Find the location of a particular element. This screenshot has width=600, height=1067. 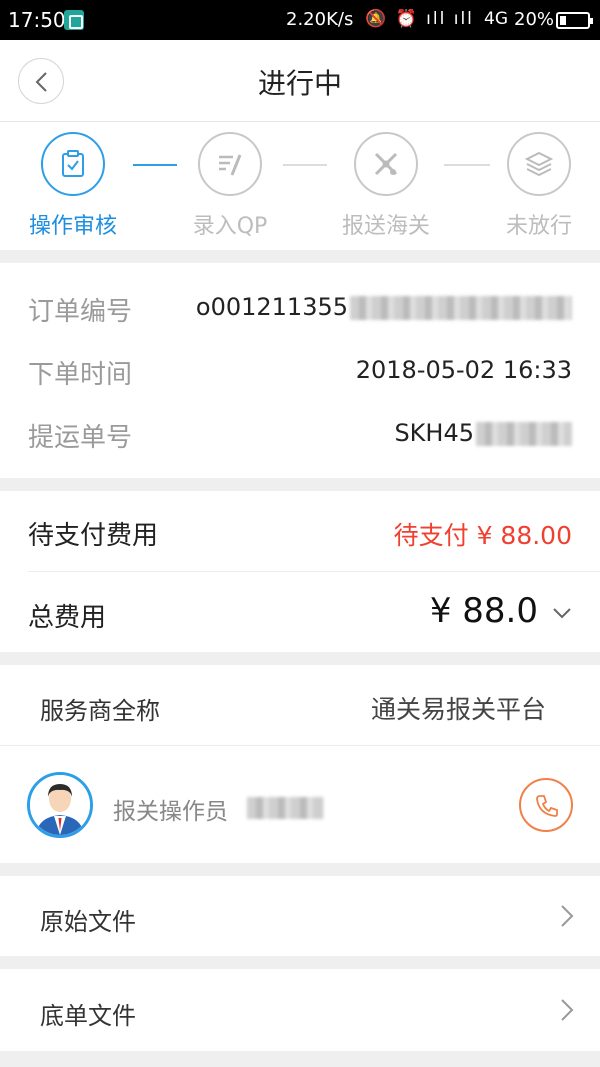

operator-name-redacted is located at coordinates (285, 808).